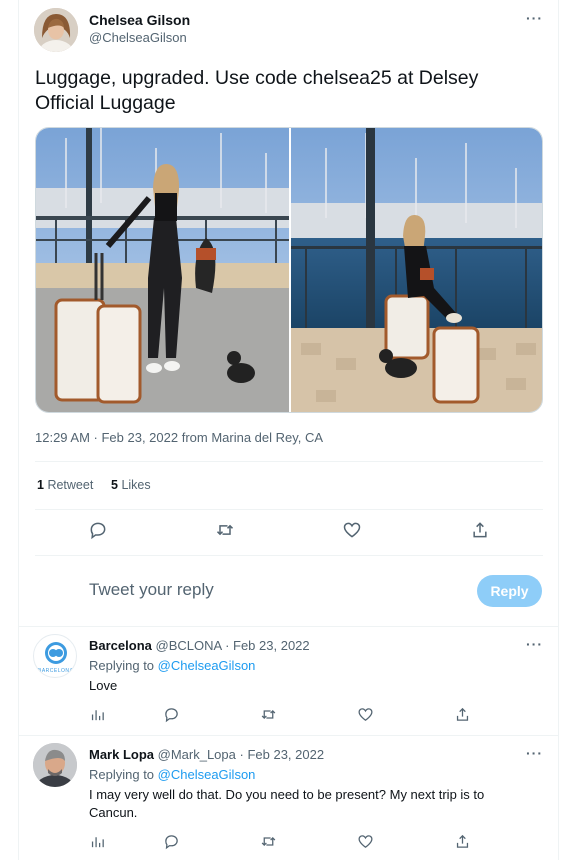 The image size is (567, 860). What do you see at coordinates (138, 37) in the screenshot?
I see `author-handle: @ChelseaGilson` at bounding box center [138, 37].